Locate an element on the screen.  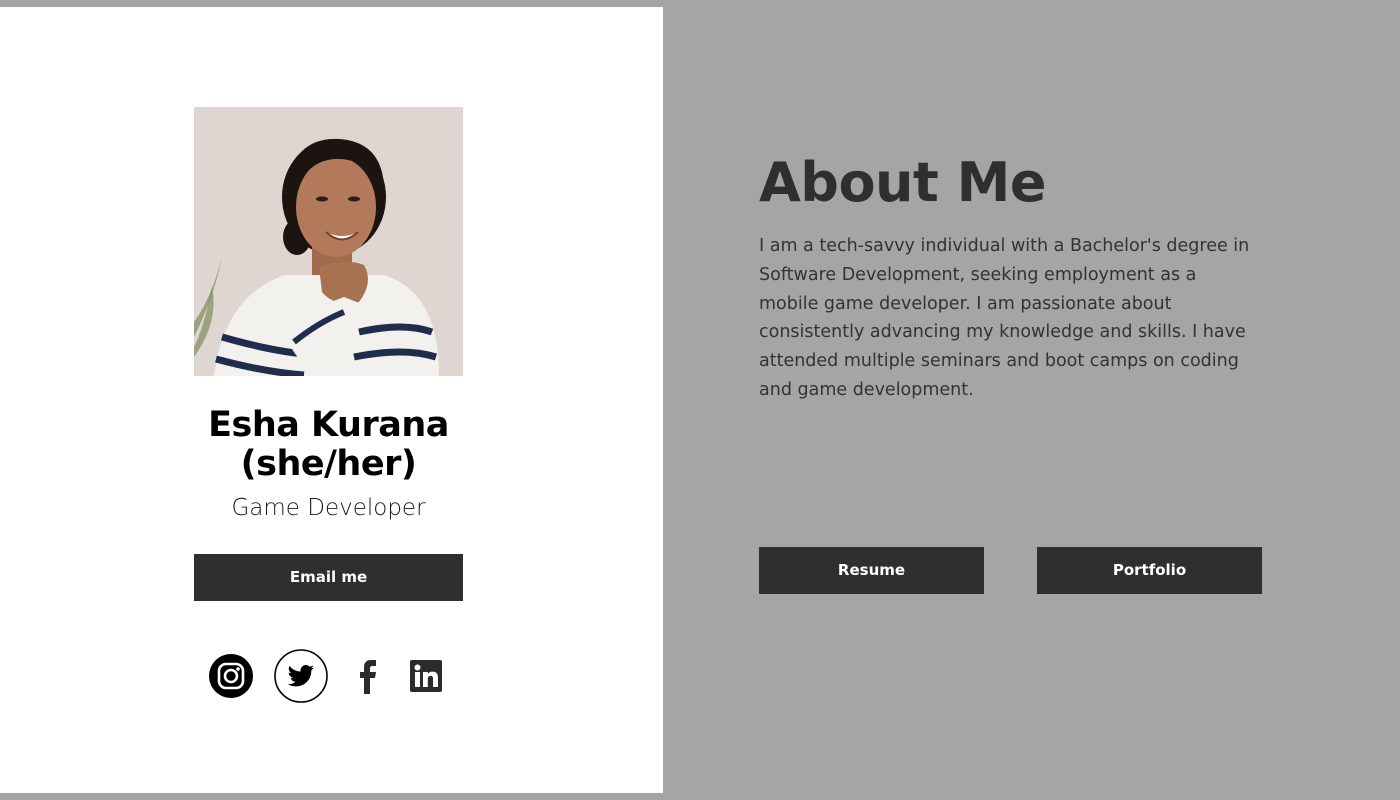
twitter-icon is located at coordinates (301, 676).